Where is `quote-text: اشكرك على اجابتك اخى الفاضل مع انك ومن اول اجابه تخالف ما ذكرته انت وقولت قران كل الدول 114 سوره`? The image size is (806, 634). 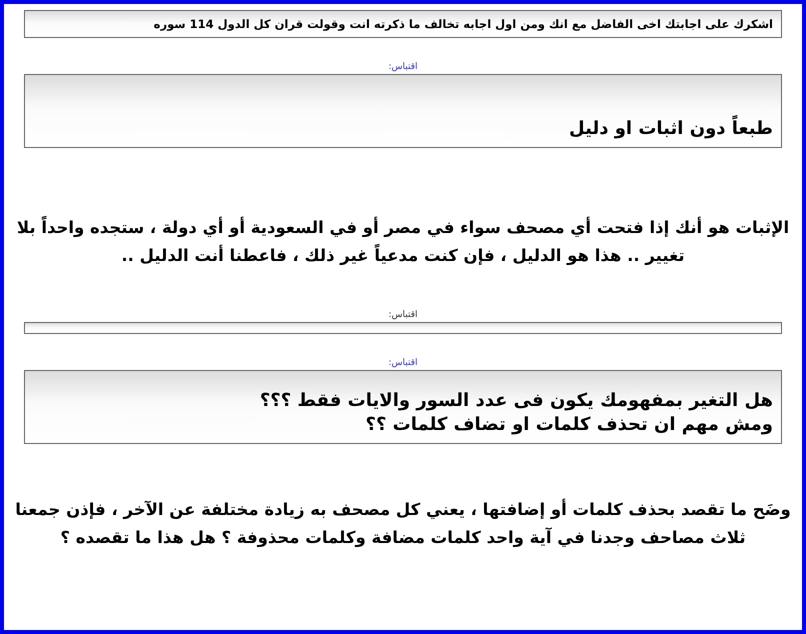
quote-text: اشكرك على اجابتك اخى الفاضل مع انك ومن اول اجابه تخالف ما ذكرته انت وقولت قران كل الدول 114 سوره is located at coordinates (462, 24).